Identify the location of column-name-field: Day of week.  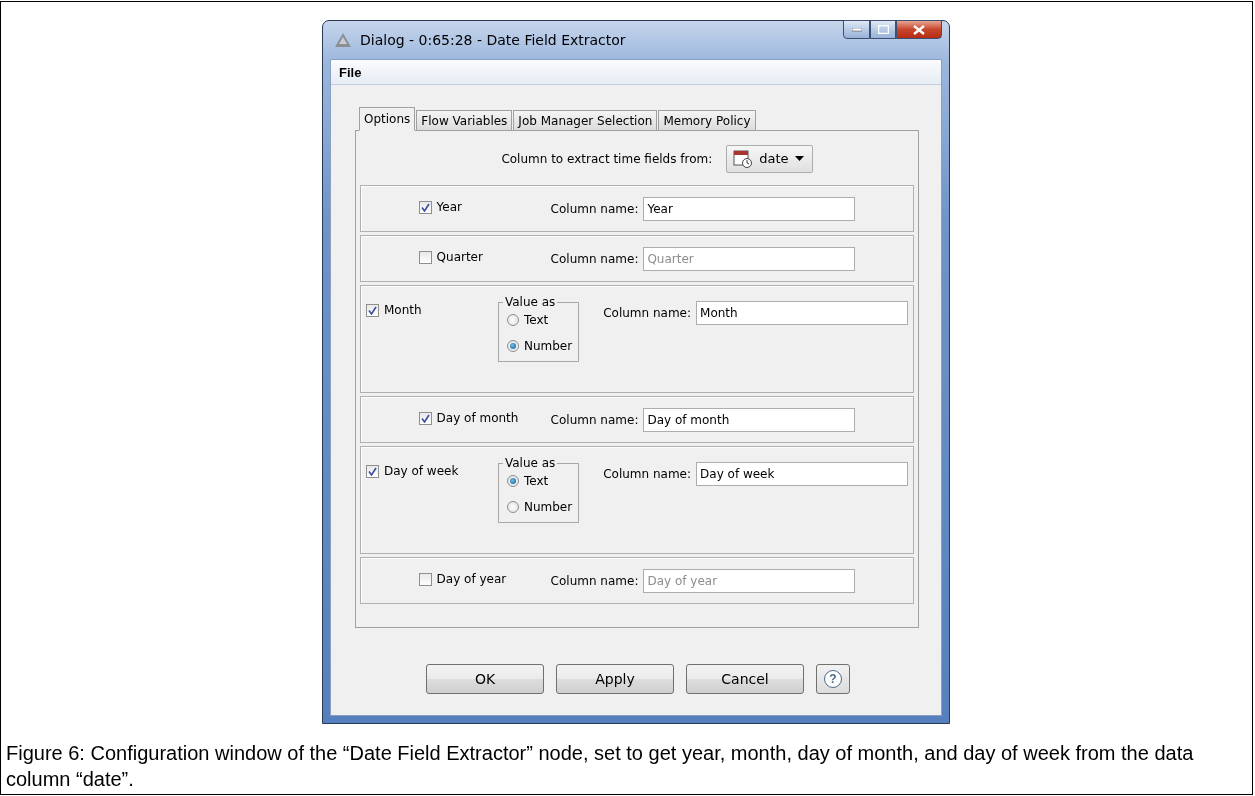
(802, 474).